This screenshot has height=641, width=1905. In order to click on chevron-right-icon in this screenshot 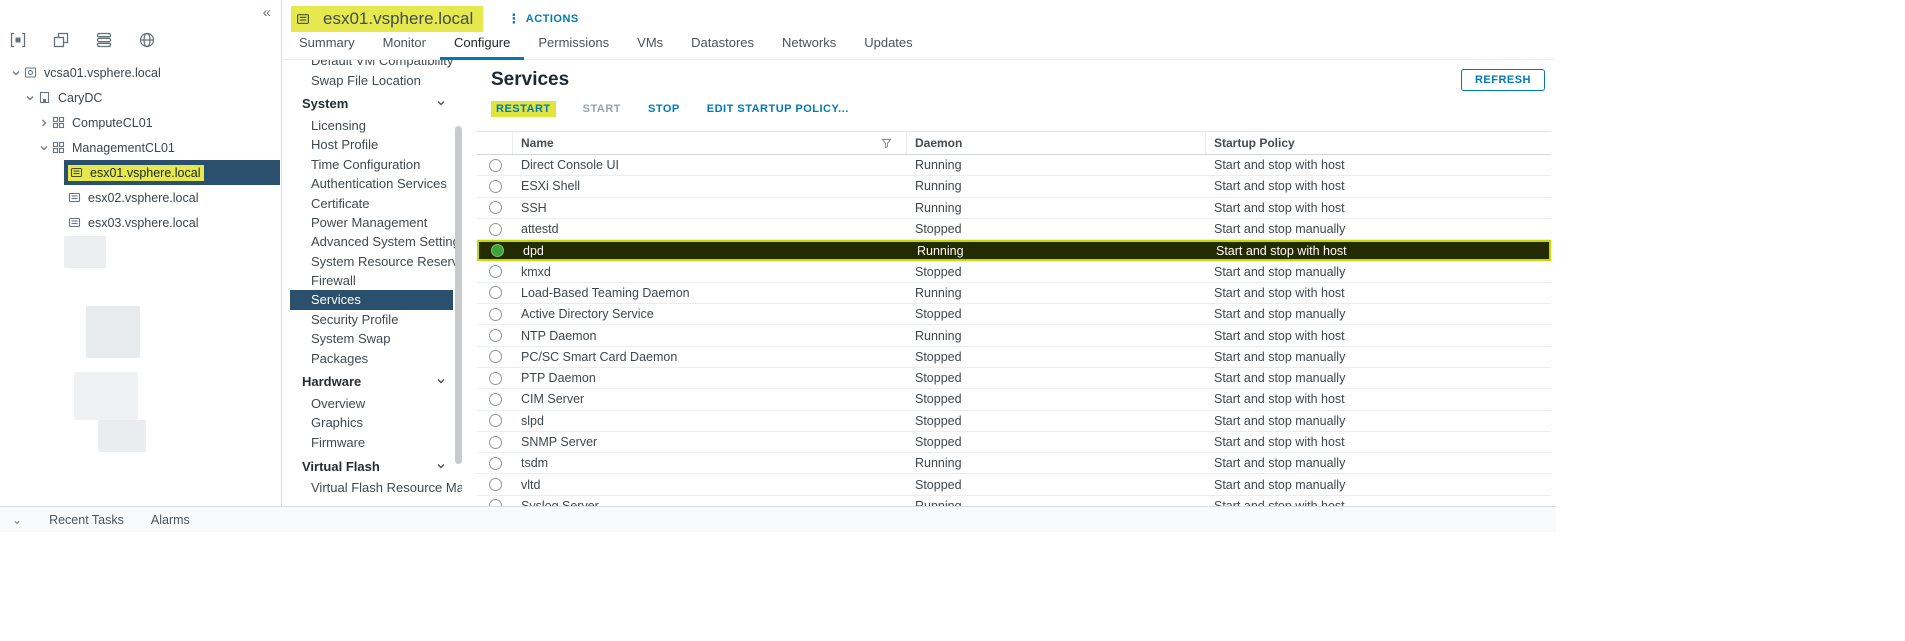, I will do `click(44, 123)`.